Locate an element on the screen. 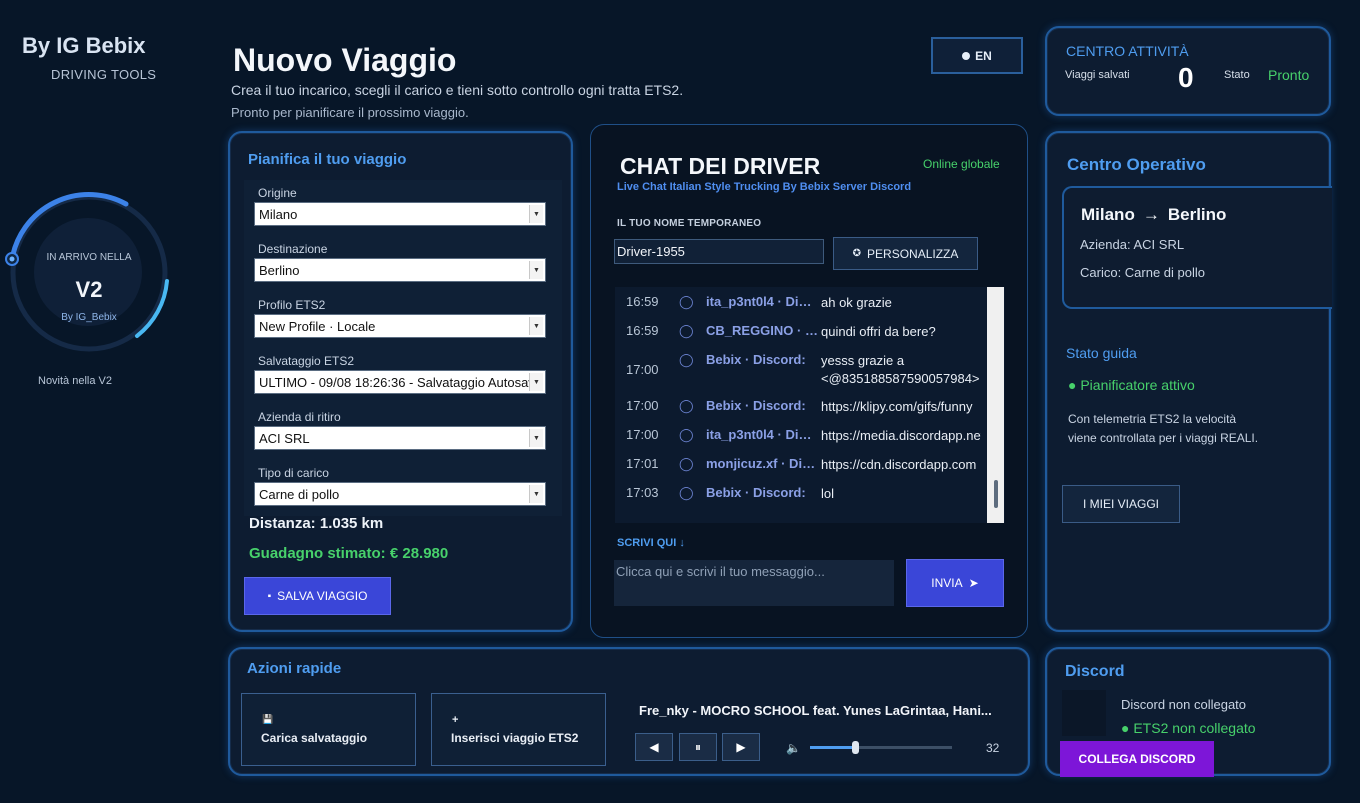 This screenshot has height=803, width=1360. volume-fill is located at coordinates (832, 747).